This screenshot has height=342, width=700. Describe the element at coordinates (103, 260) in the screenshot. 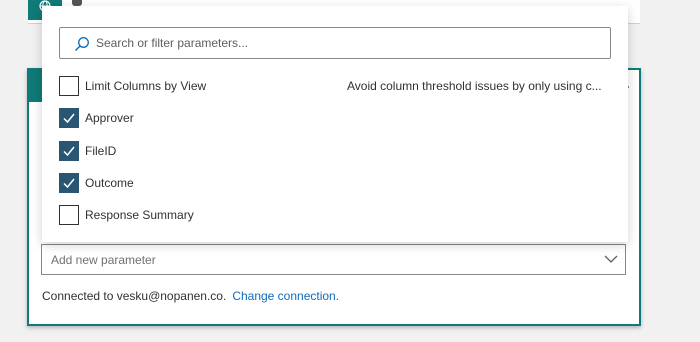

I see `add-parameter-placeholder: Add new parameter` at that location.